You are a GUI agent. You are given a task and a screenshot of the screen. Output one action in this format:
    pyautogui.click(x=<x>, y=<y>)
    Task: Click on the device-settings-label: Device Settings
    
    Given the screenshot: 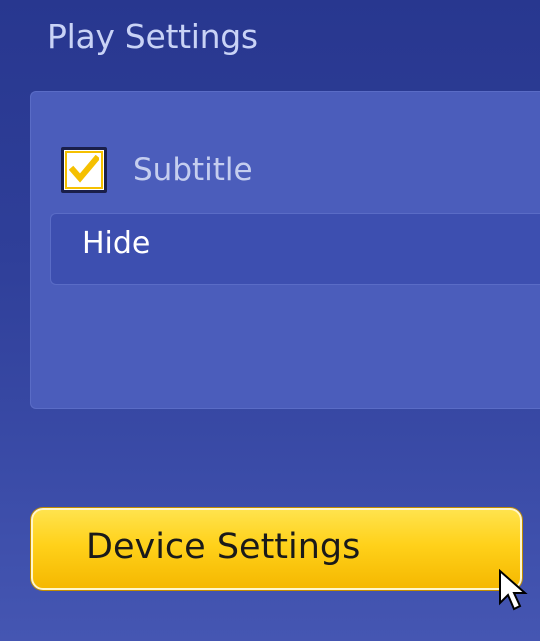 What is the action you would take?
    pyautogui.click(x=223, y=547)
    